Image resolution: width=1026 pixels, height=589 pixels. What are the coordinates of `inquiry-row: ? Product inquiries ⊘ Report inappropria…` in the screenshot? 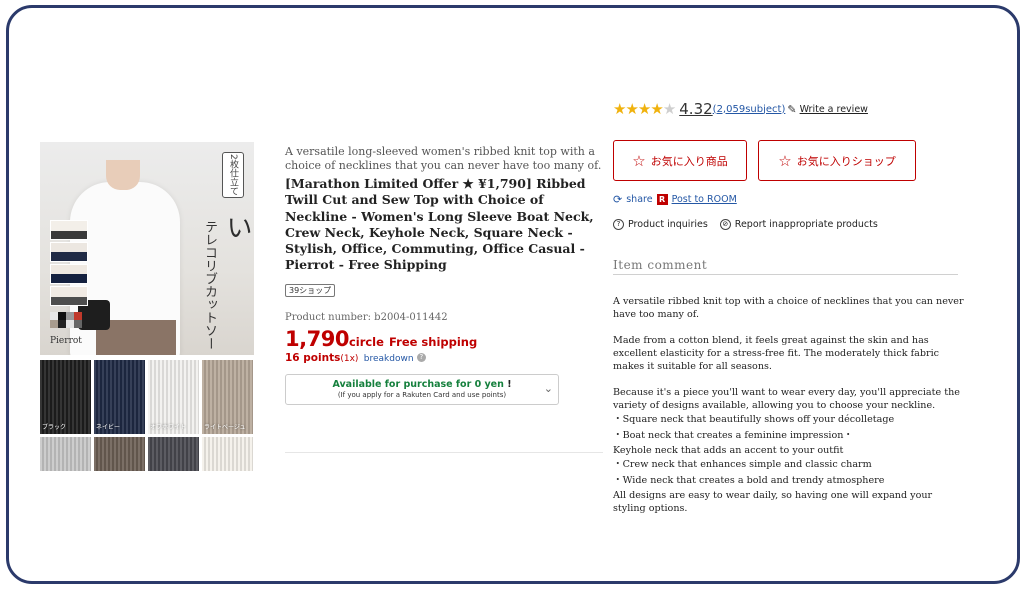 It's located at (745, 224).